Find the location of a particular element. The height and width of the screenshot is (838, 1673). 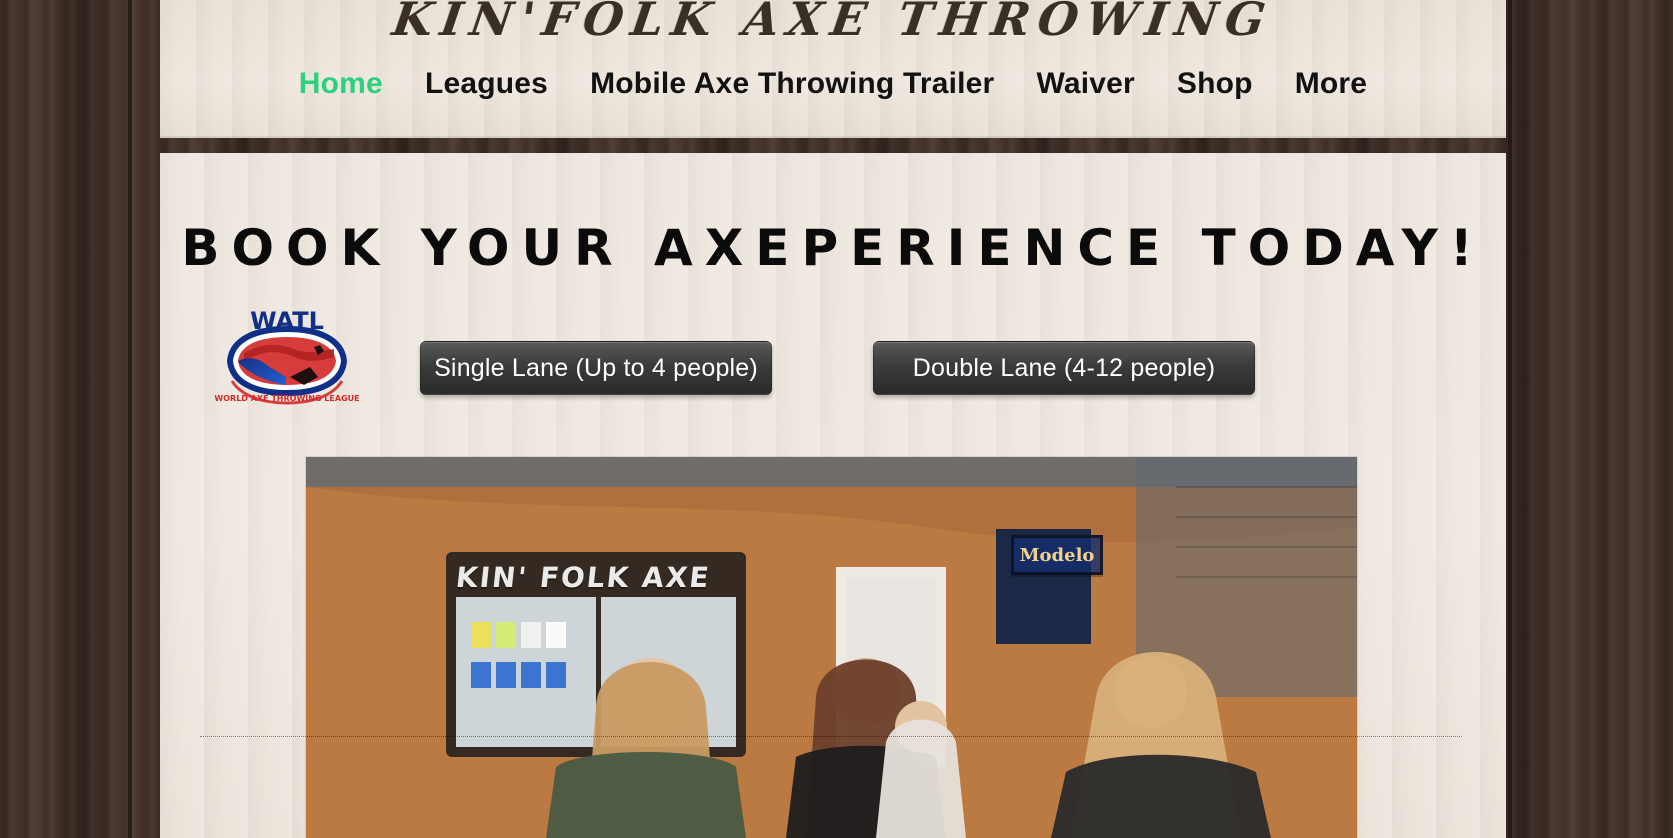

watl-logo: WATL WORLD AXE THROWING LEAGUE is located at coordinates (287, 355).